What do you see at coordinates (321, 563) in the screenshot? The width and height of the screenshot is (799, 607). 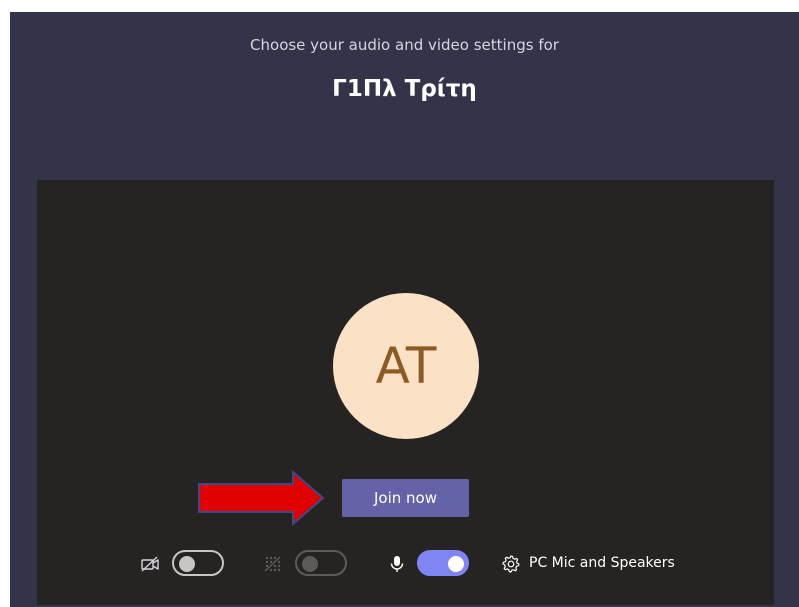 I see `background-blur-toggle` at bounding box center [321, 563].